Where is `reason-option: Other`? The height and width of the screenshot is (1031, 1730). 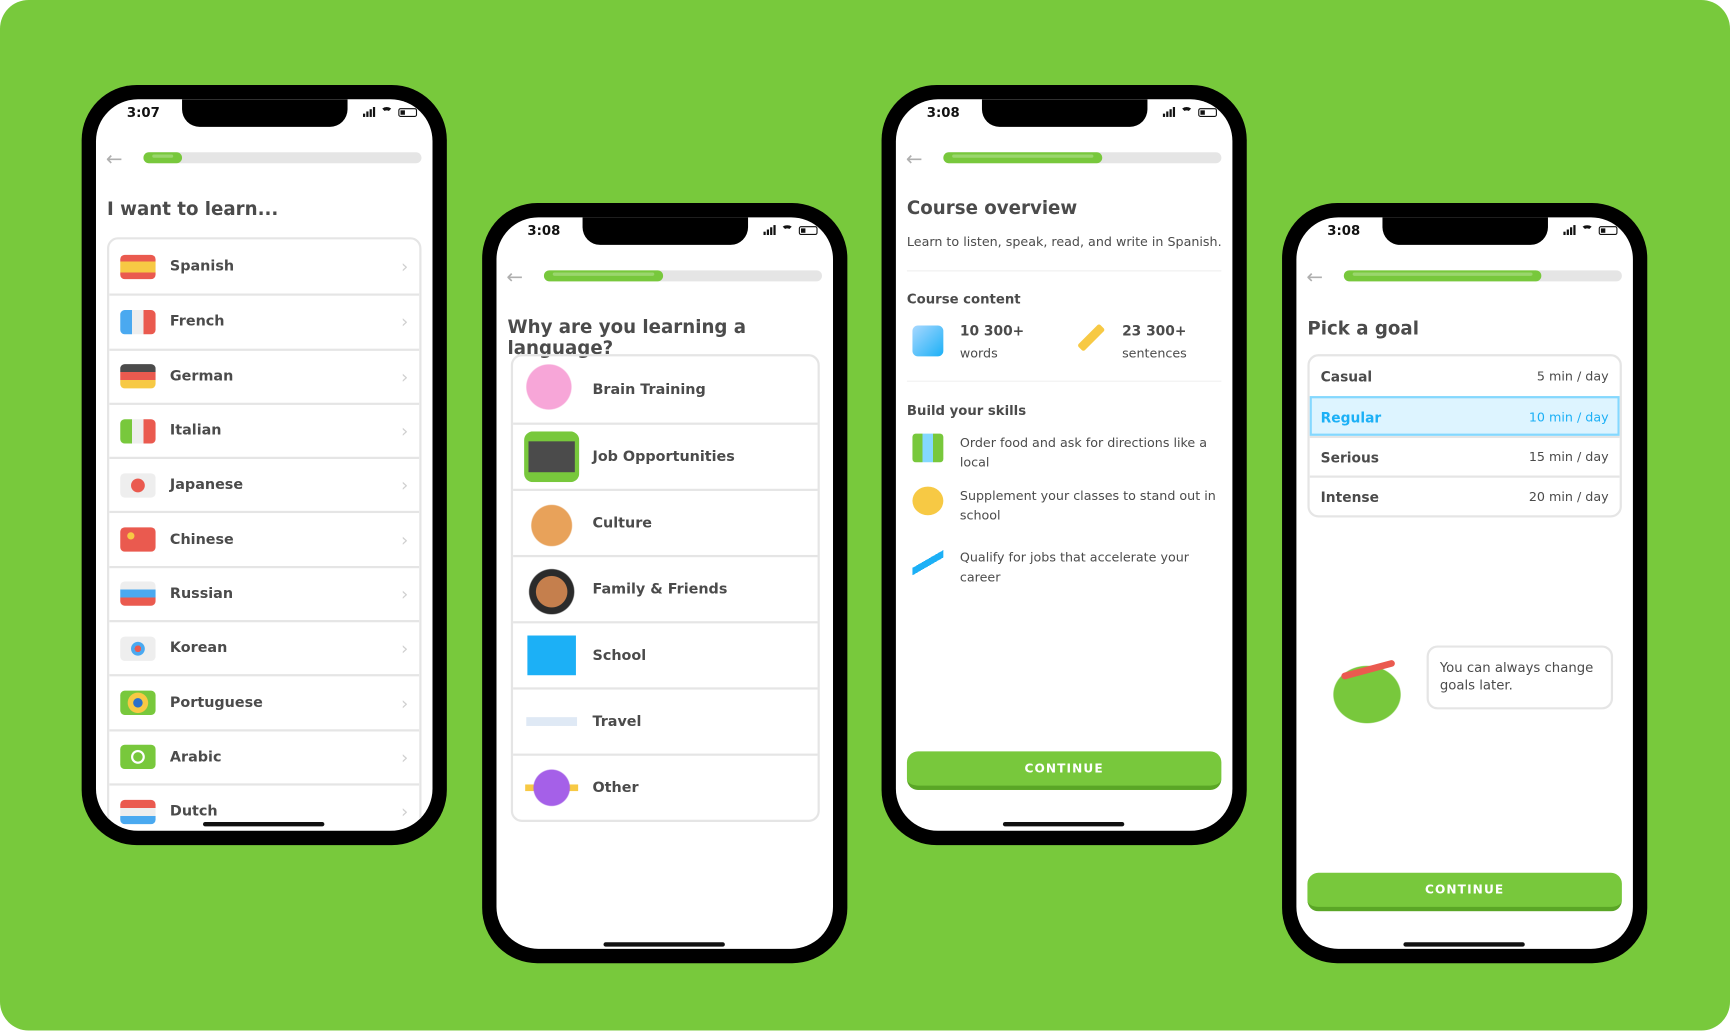
reason-option: Other is located at coordinates (665, 786).